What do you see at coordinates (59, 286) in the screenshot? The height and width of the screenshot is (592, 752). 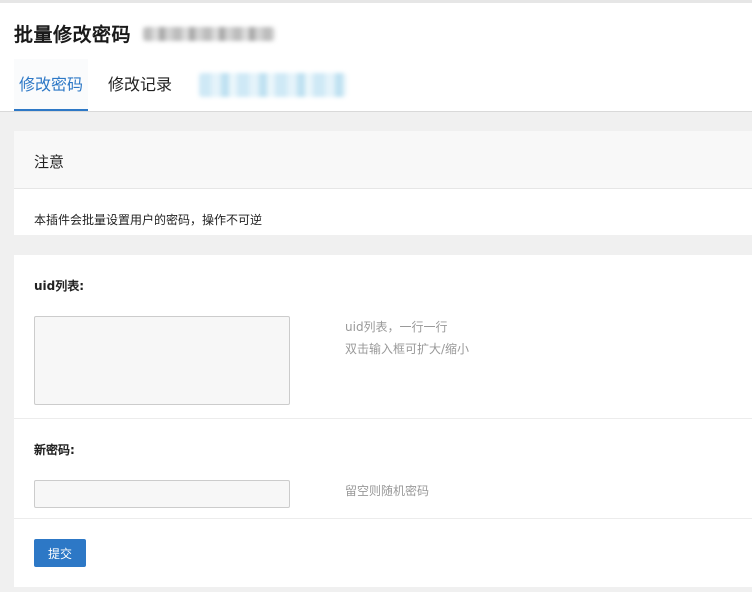 I see `uid-list-label: uid列表:` at bounding box center [59, 286].